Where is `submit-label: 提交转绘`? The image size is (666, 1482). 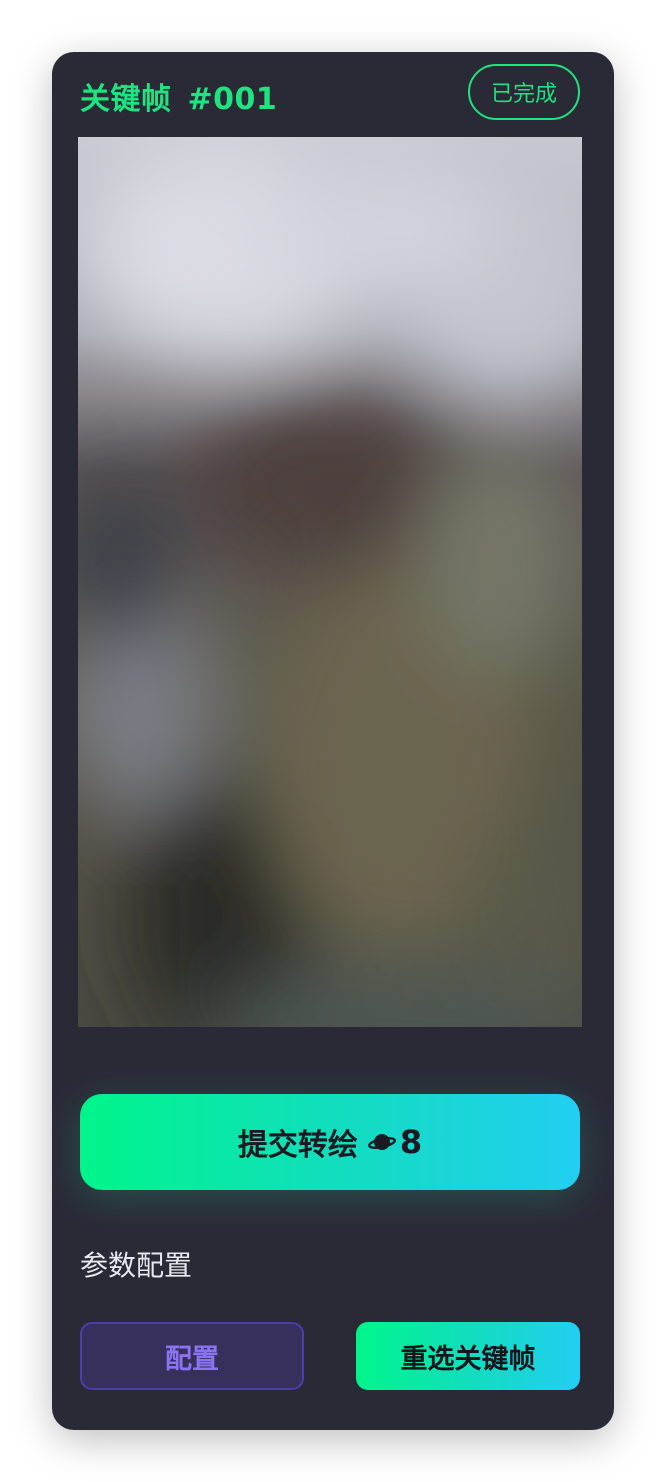
submit-label: 提交转绘 is located at coordinates (297, 1145).